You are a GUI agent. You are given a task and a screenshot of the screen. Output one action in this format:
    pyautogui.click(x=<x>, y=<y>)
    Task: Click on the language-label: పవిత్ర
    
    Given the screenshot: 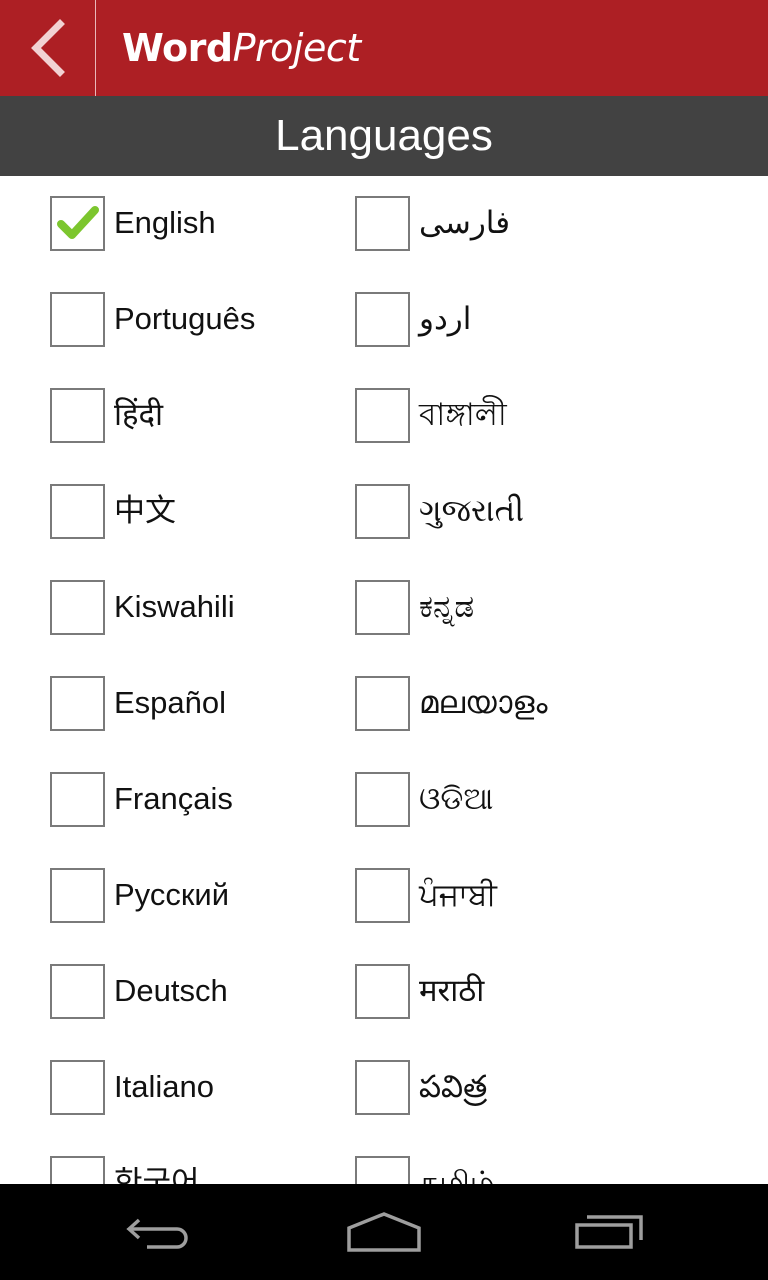 What is the action you would take?
    pyautogui.click(x=453, y=1086)
    